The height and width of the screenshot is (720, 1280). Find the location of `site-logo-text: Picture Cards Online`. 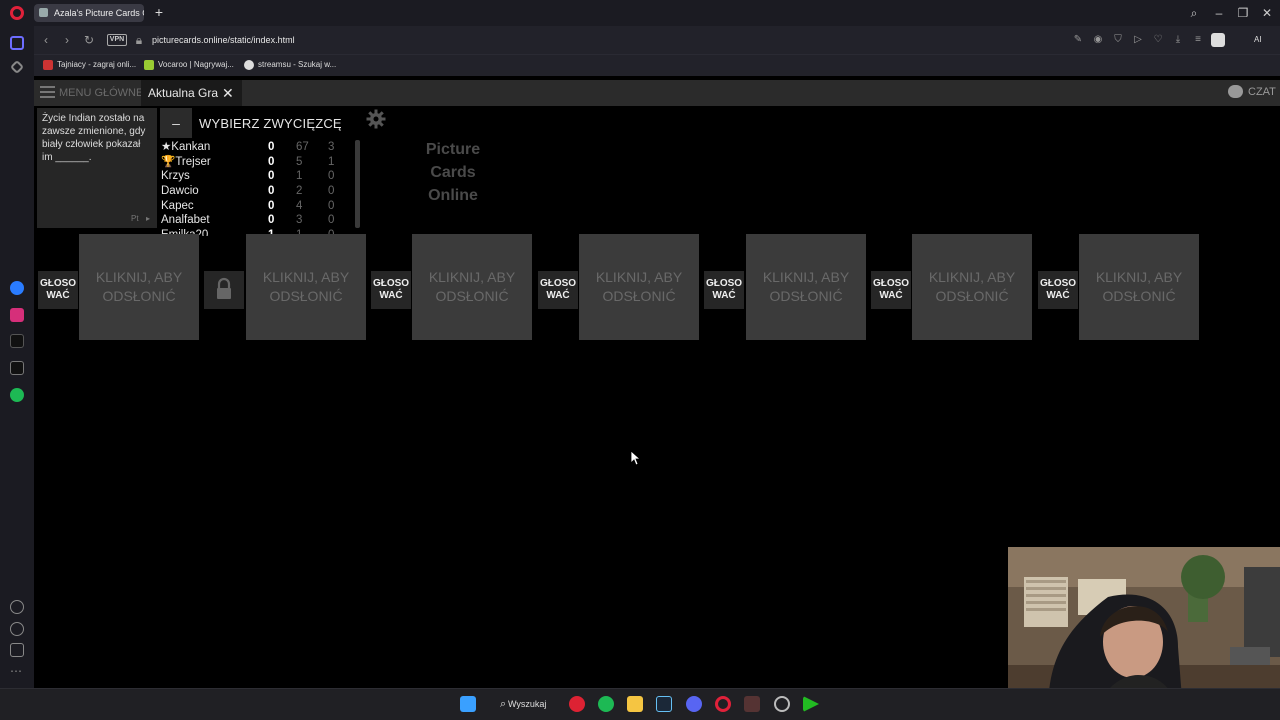

site-logo-text: Picture Cards Online is located at coordinates (453, 172).